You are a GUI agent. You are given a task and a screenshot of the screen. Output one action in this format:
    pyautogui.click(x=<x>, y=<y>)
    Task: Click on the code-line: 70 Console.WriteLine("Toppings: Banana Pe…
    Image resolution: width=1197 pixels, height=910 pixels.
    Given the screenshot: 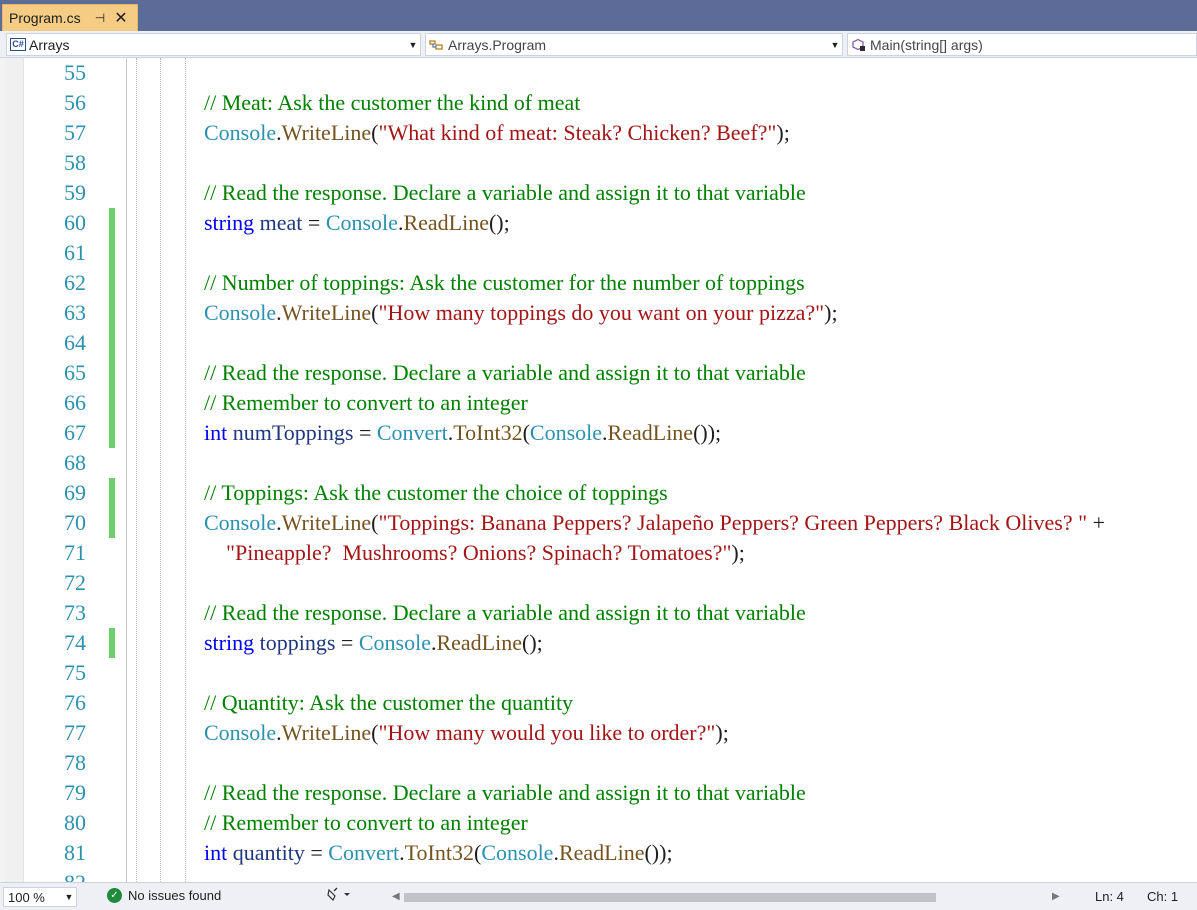 What is the action you would take?
    pyautogui.click(x=598, y=523)
    